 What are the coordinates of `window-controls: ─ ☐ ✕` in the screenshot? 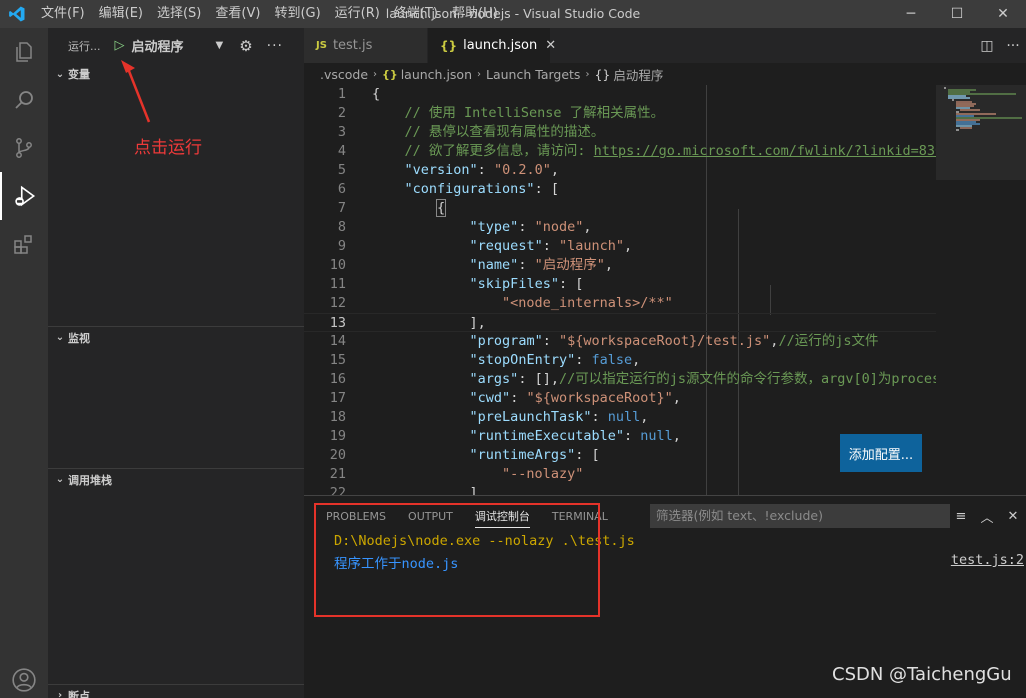 It's located at (957, 14).